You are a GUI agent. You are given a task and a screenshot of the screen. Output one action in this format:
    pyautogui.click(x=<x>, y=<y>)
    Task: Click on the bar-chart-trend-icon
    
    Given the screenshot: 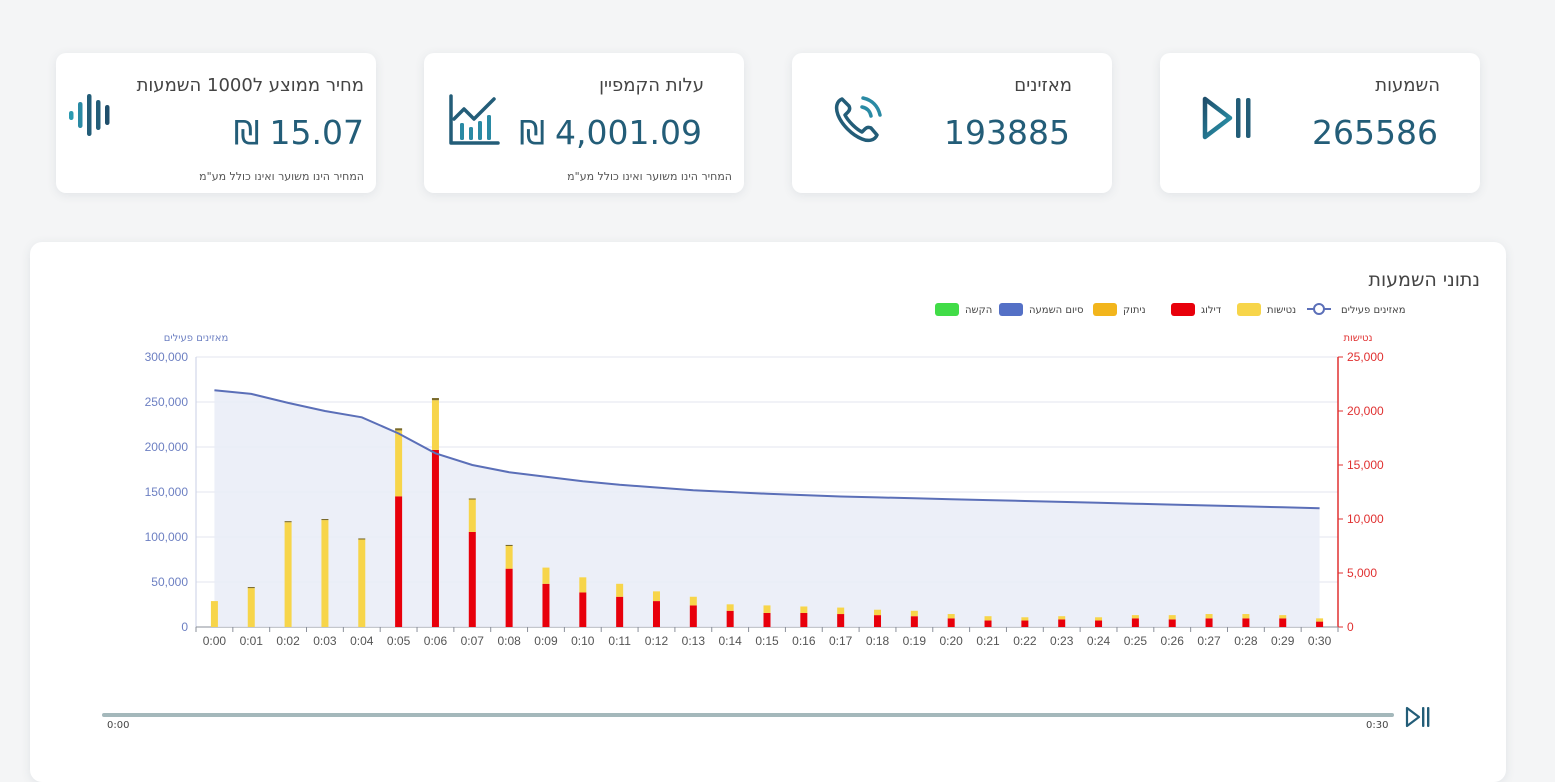 What is the action you would take?
    pyautogui.click(x=474, y=119)
    